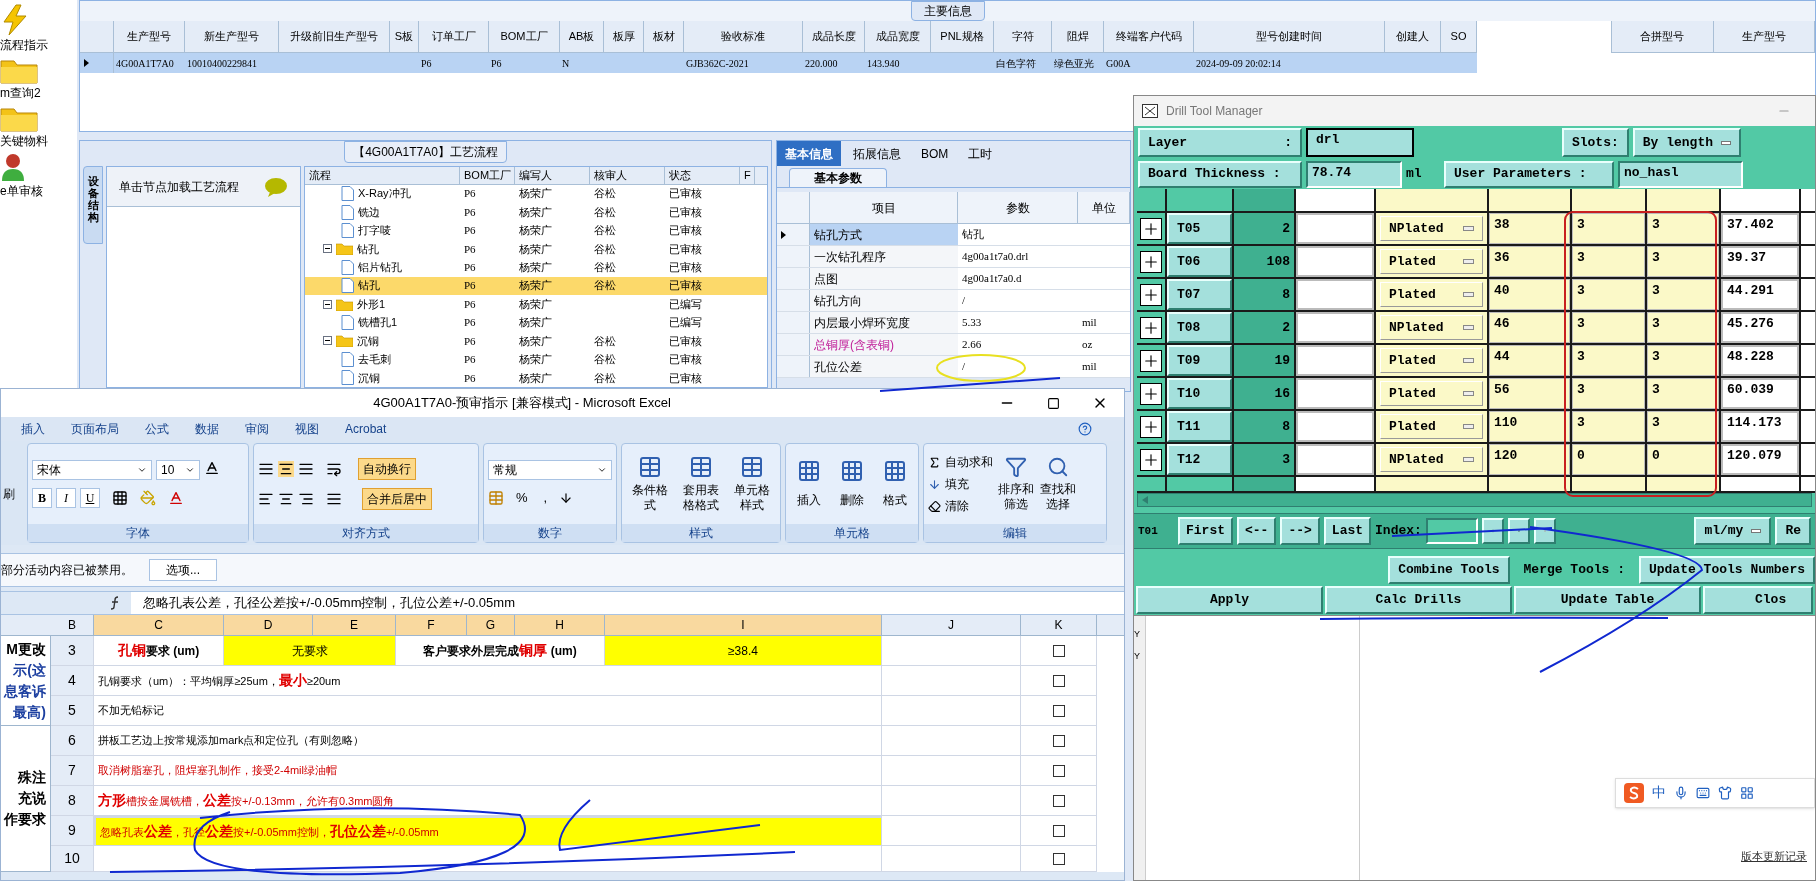  I want to click on align-right-icon, so click(306, 499).